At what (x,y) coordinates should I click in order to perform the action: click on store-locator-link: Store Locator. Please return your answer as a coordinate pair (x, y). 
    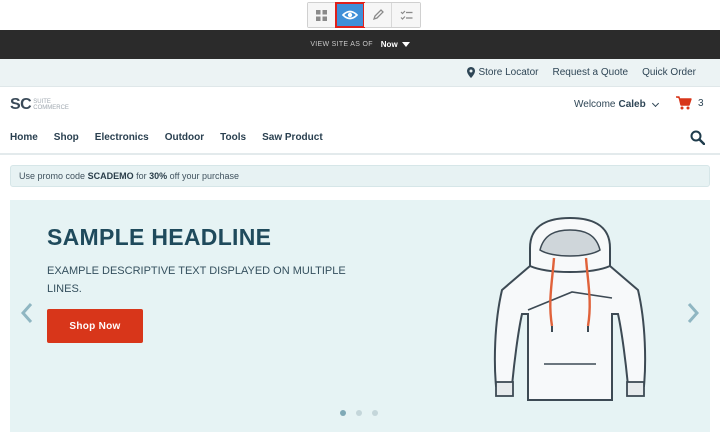
    Looking at the image, I should click on (502, 72).